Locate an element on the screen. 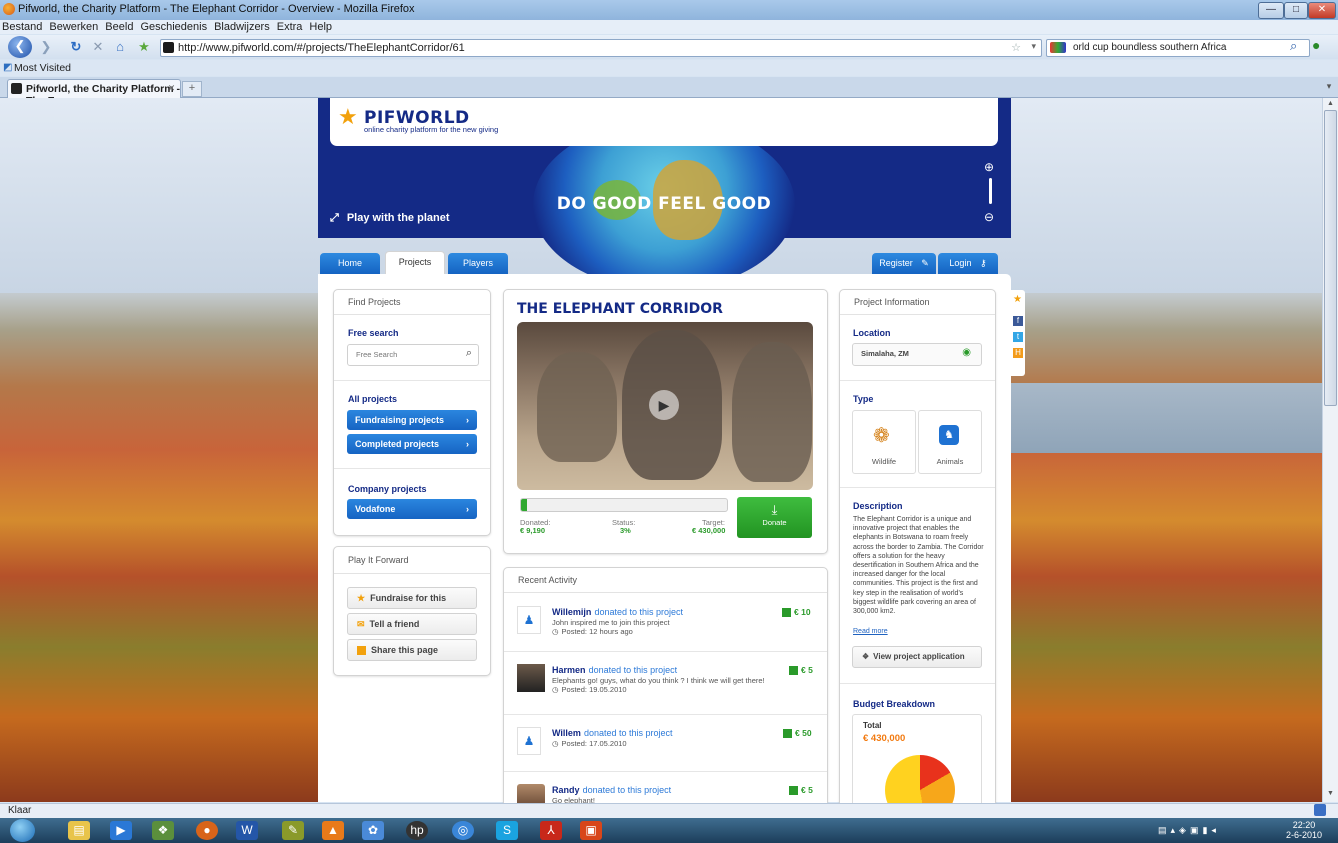 The width and height of the screenshot is (1338, 843). hyves-icon: H is located at coordinates (1018, 353).